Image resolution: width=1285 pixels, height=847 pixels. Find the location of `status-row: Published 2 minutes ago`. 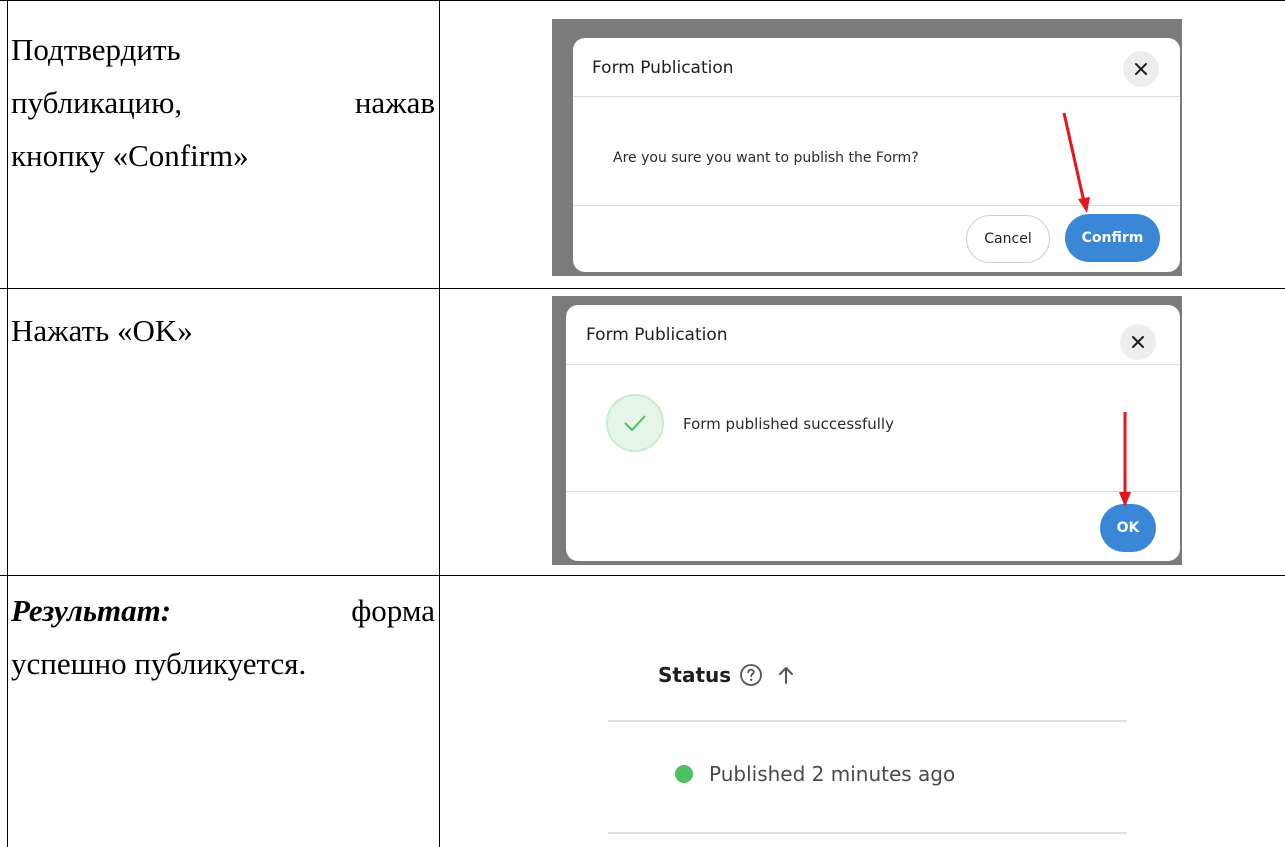

status-row: Published 2 minutes ago is located at coordinates (815, 774).